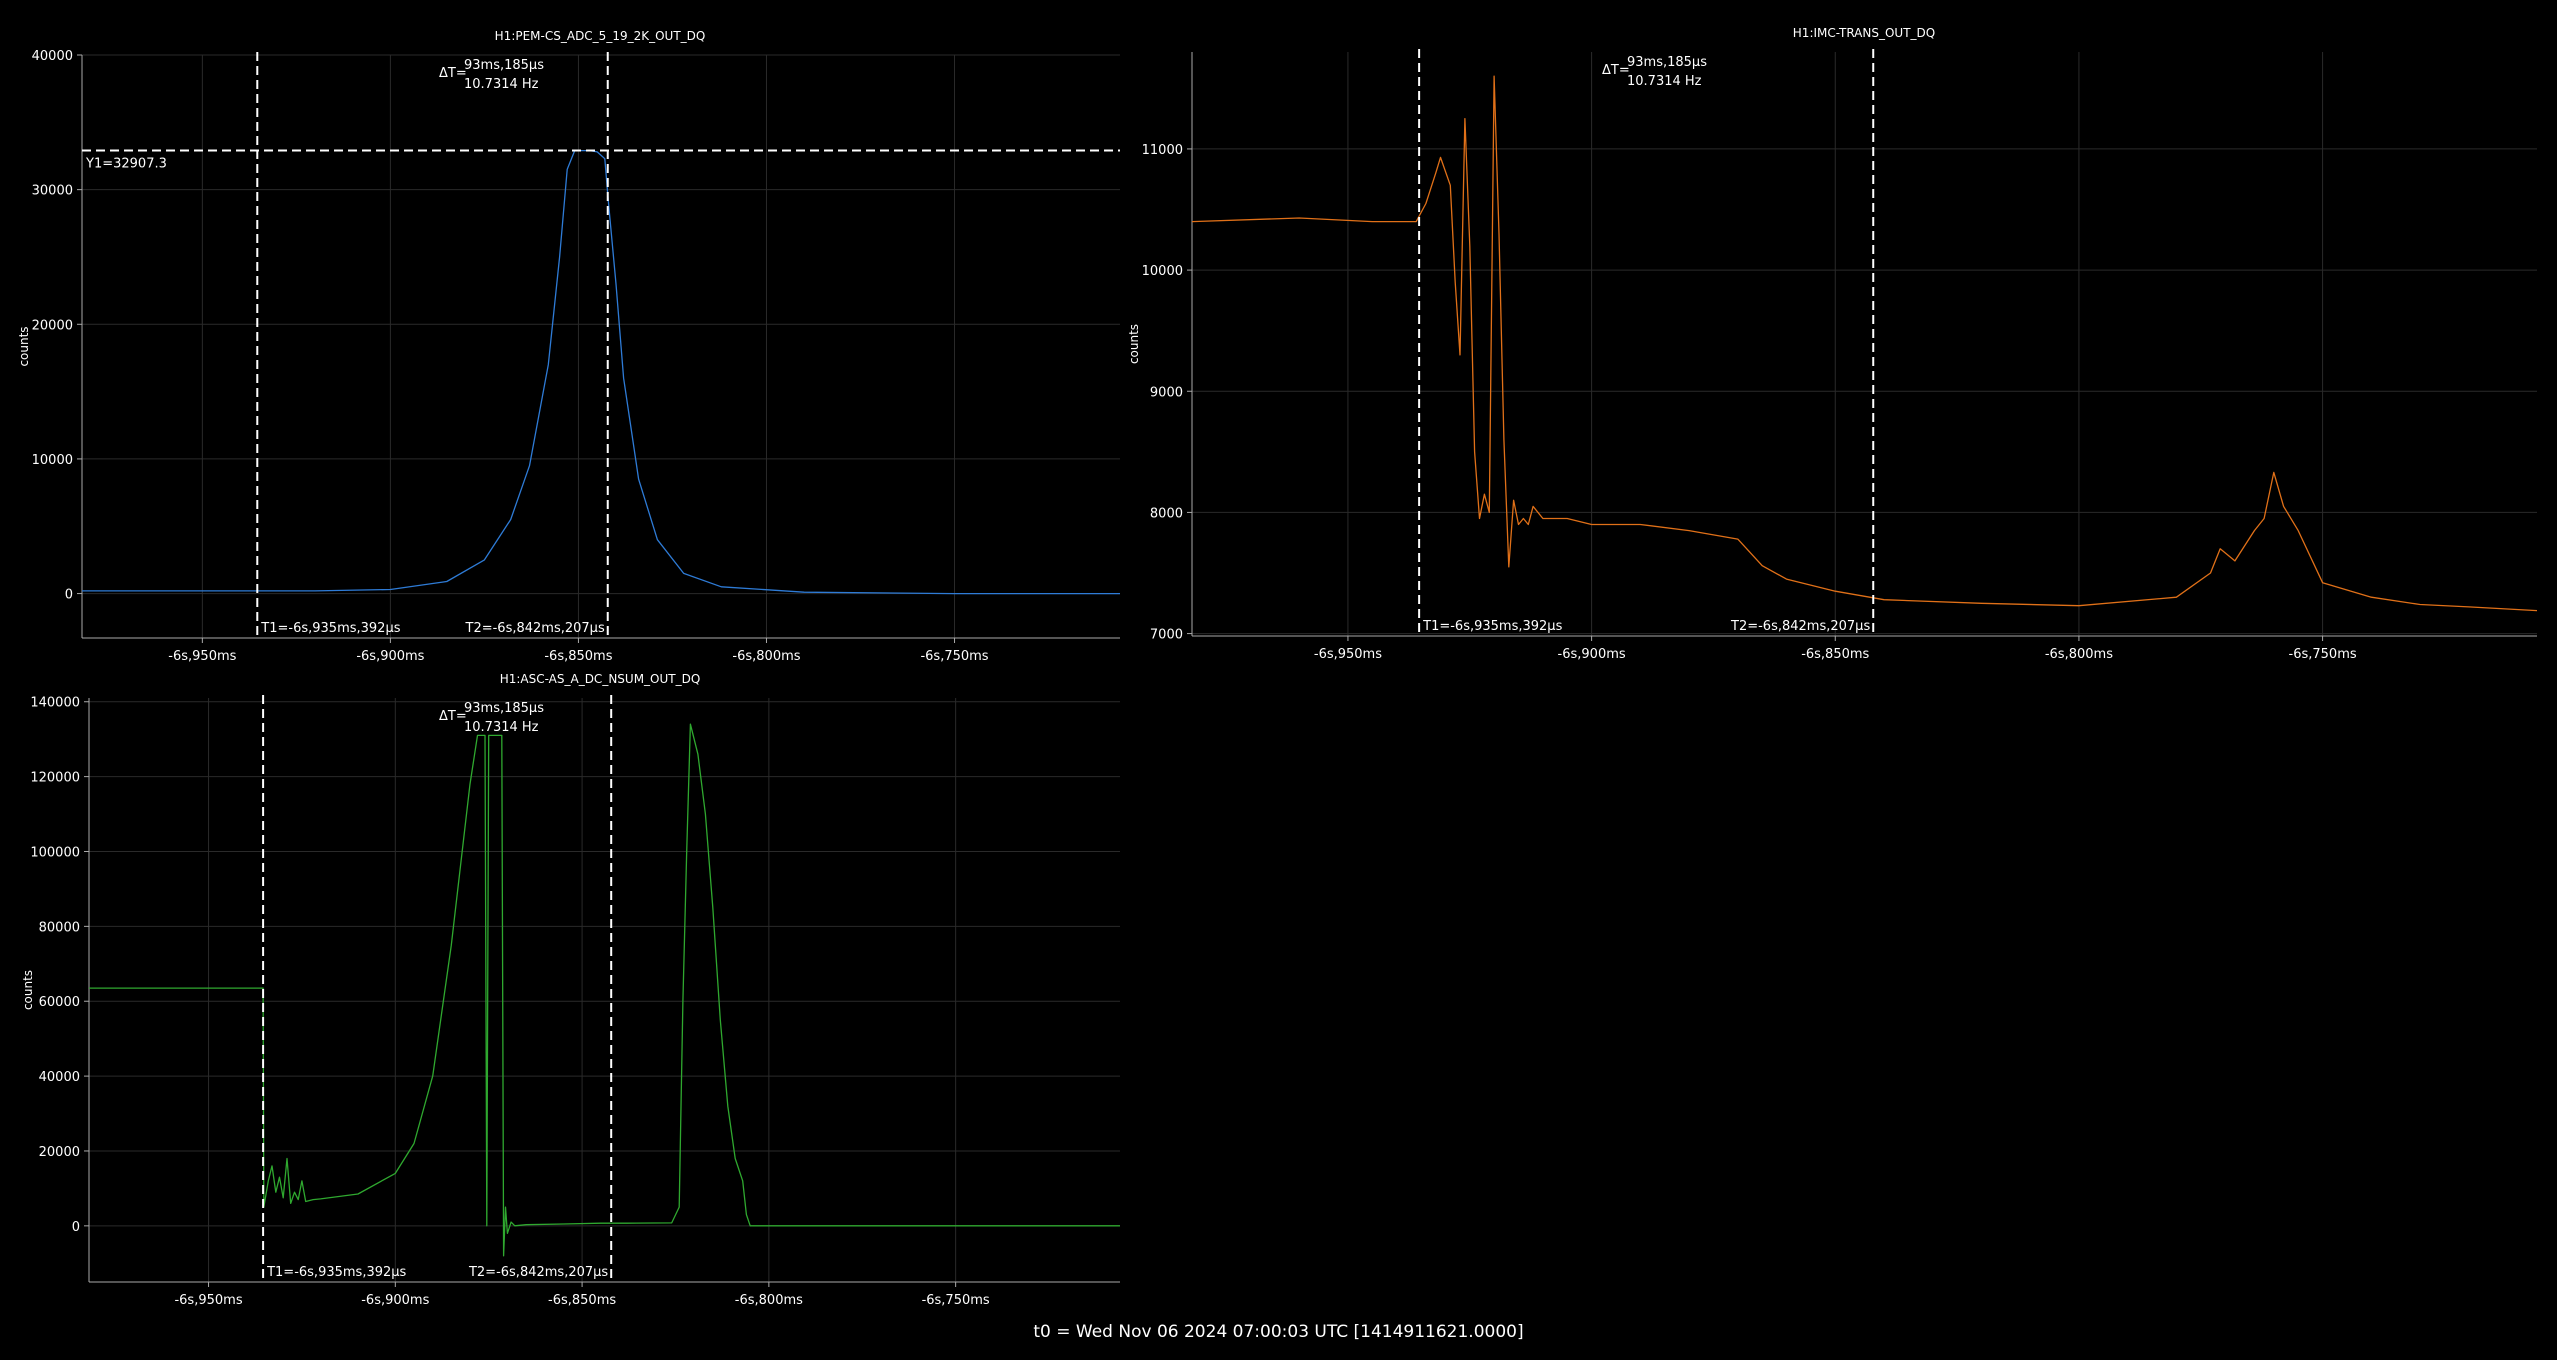 The height and width of the screenshot is (1360, 2557). What do you see at coordinates (55, 852) in the screenshot?
I see `y-tick-label: 100000` at bounding box center [55, 852].